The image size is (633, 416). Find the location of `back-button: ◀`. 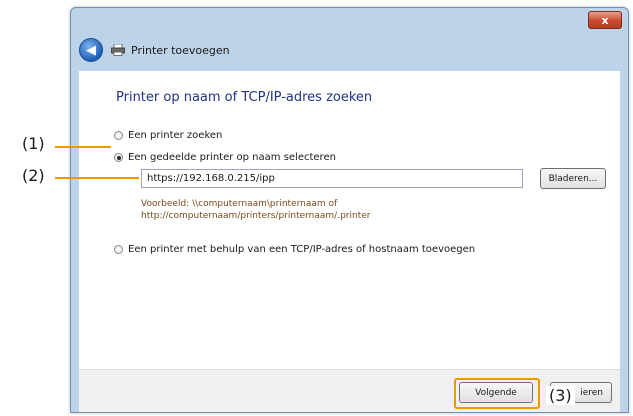

back-button: ◀ is located at coordinates (91, 50).